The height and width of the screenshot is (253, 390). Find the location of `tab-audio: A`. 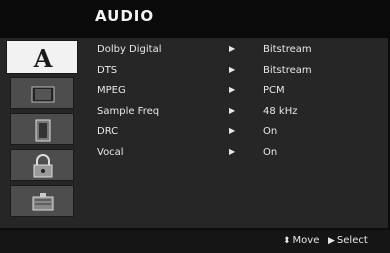

tab-audio: A is located at coordinates (42, 57).